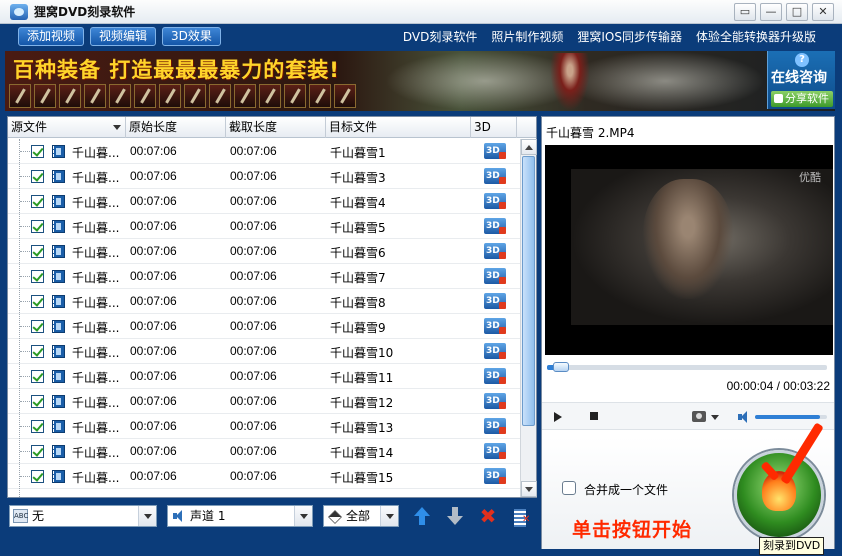  Describe the element at coordinates (264, 376) in the screenshot. I see `table-row: 千山暮... 00:07:06 00:07:06 千山暮雪11 3D` at that location.